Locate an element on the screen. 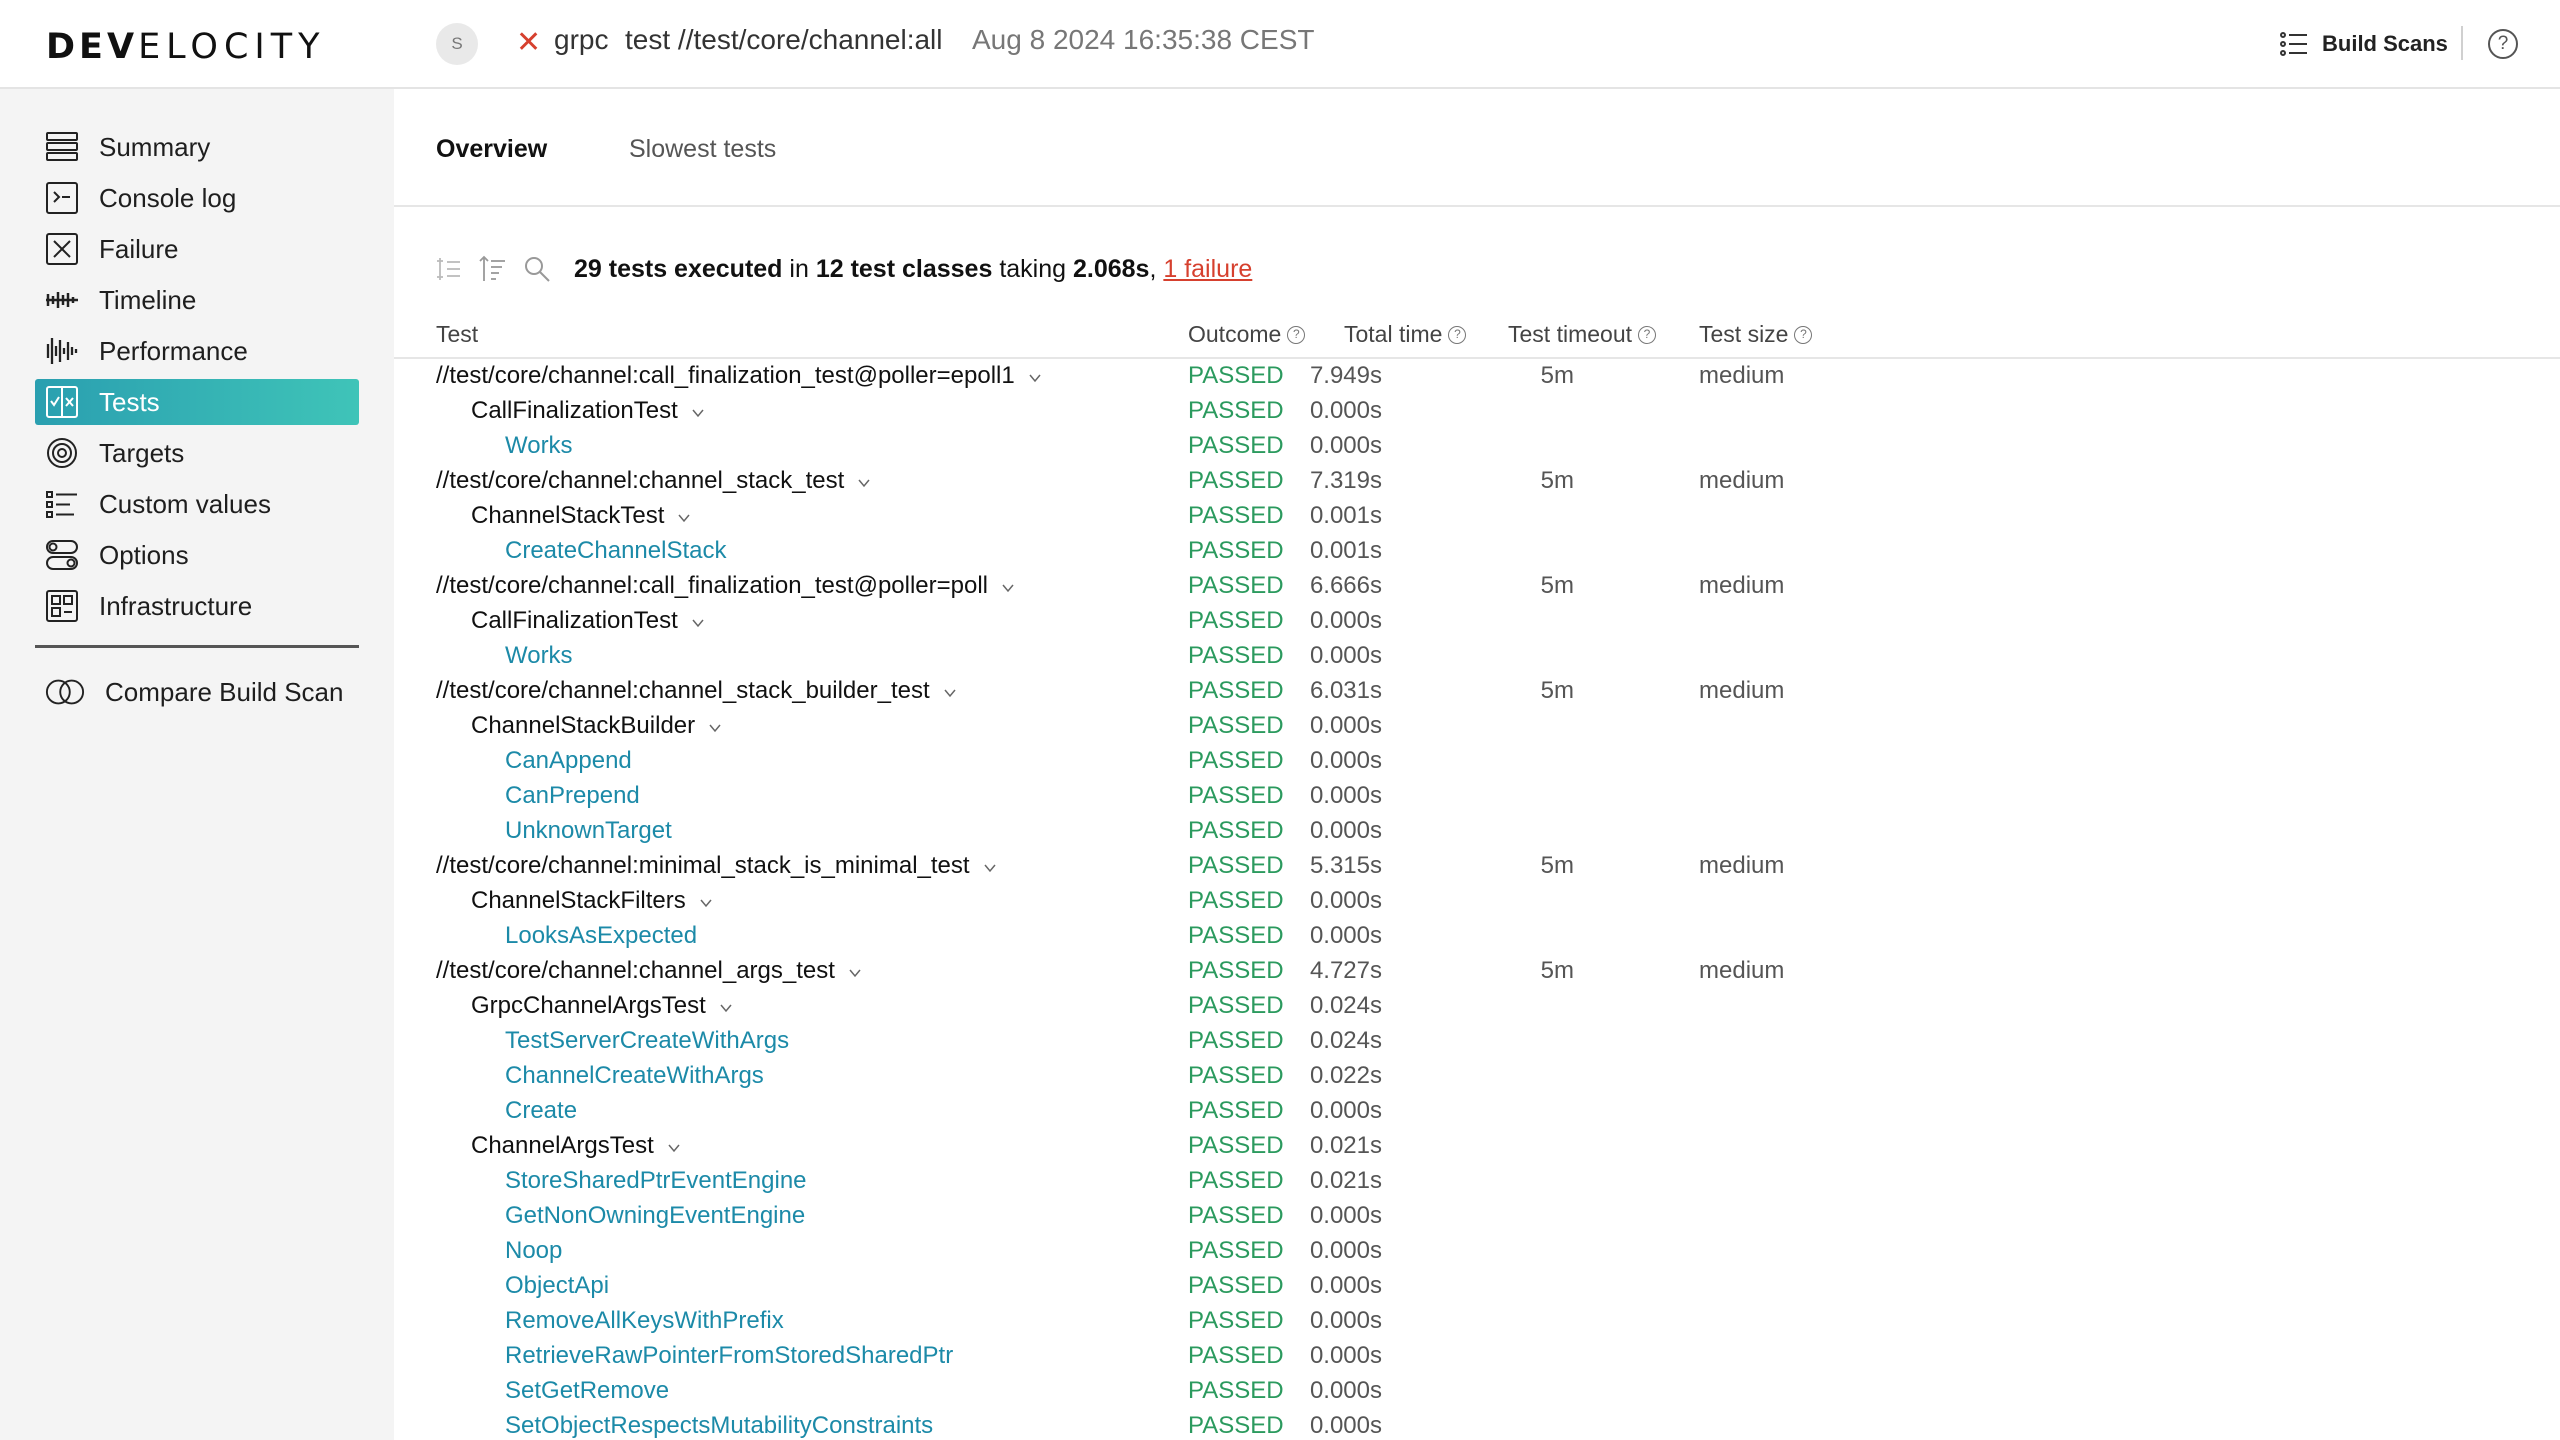 Image resolution: width=2560 pixels, height=1440 pixels. test-class-name: ChannelArgsTest is located at coordinates (575, 1146).